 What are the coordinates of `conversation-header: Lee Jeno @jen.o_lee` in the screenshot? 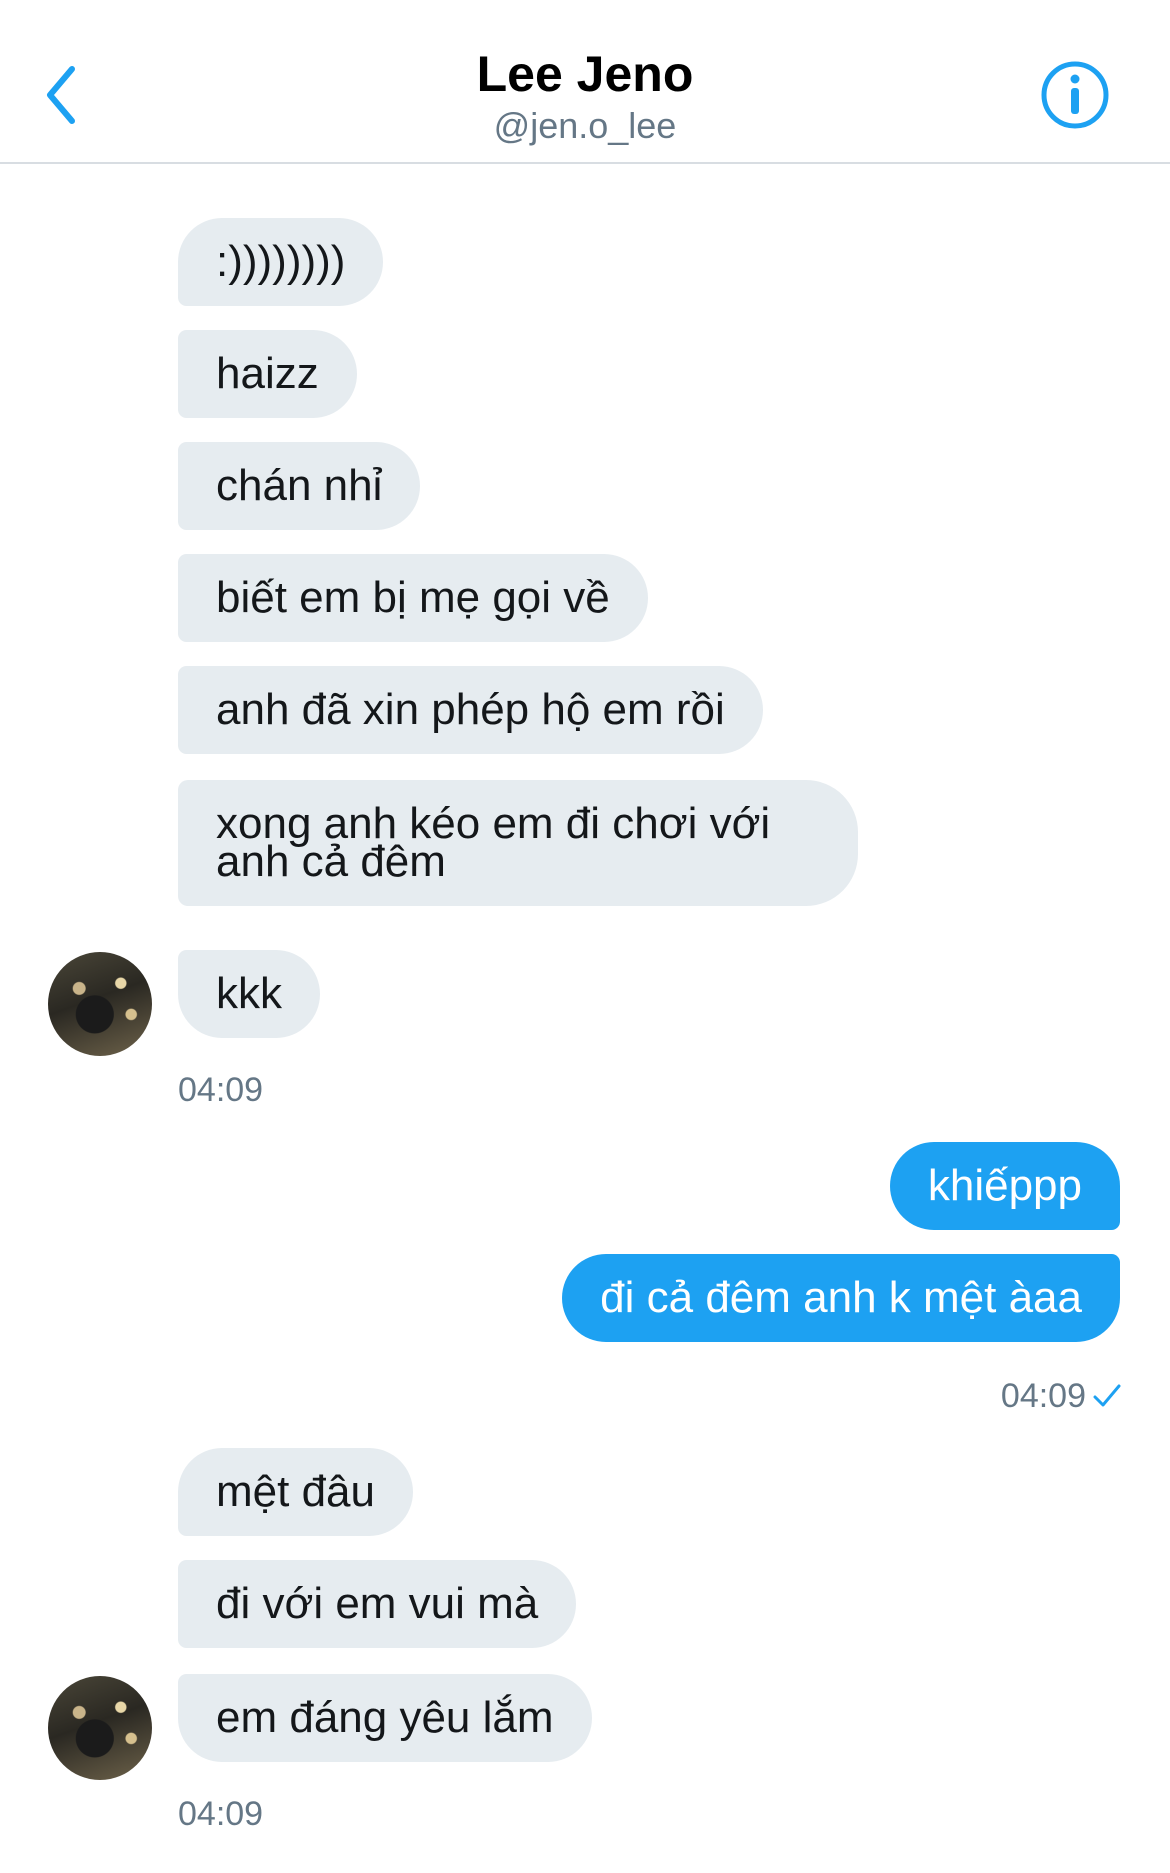 It's located at (585, 82).